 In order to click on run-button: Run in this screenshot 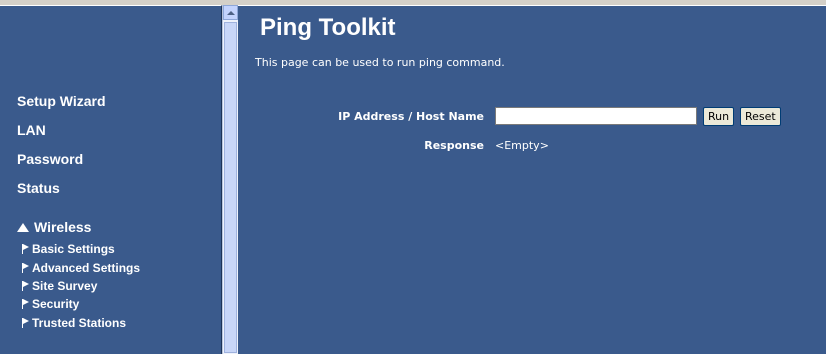, I will do `click(719, 116)`.